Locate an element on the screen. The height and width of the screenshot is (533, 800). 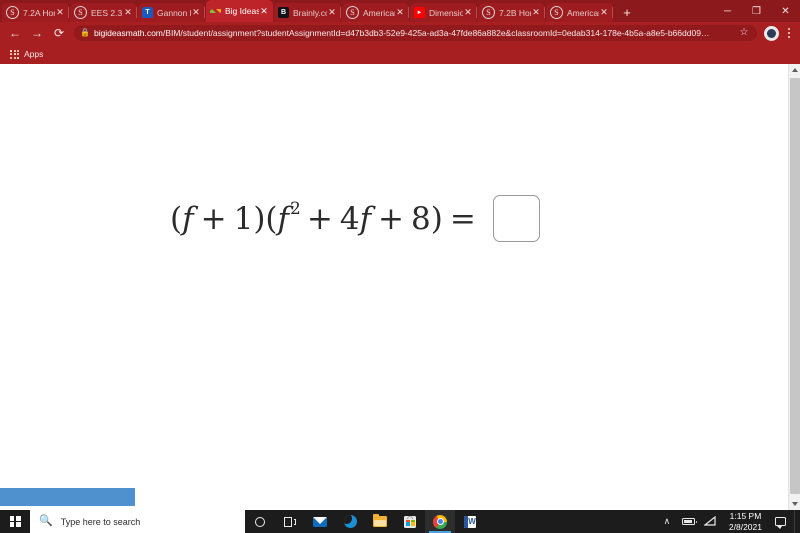
variable-f-squared: f is located at coordinates (283, 218).